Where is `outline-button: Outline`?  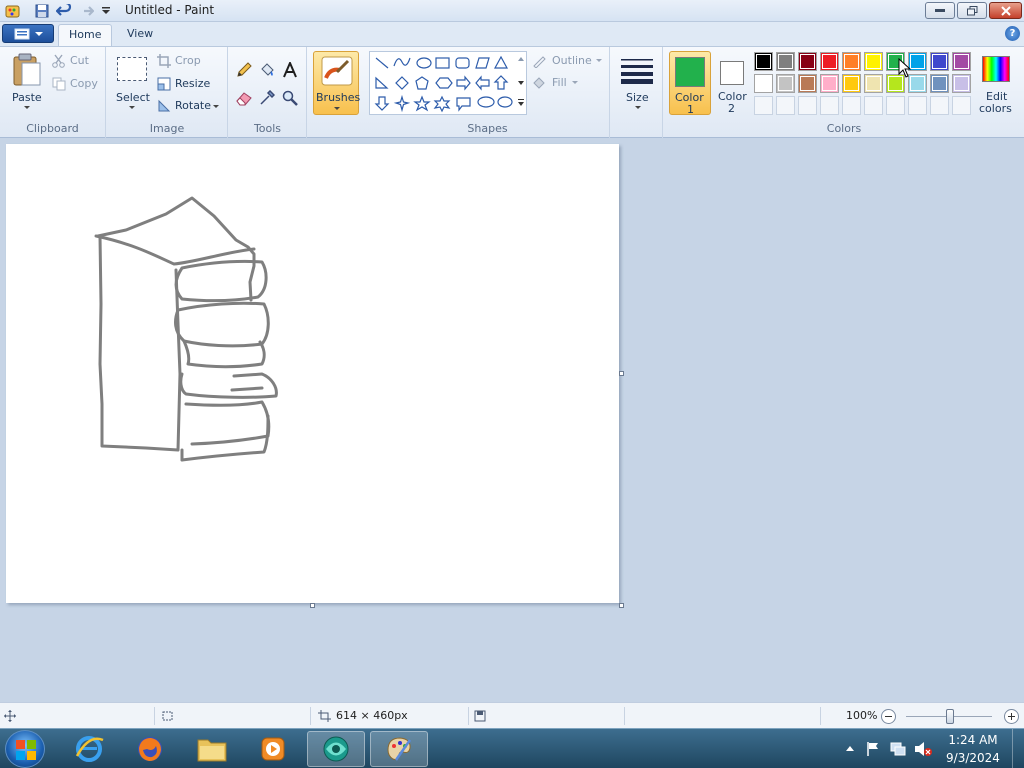
outline-button: Outline is located at coordinates (570, 62).